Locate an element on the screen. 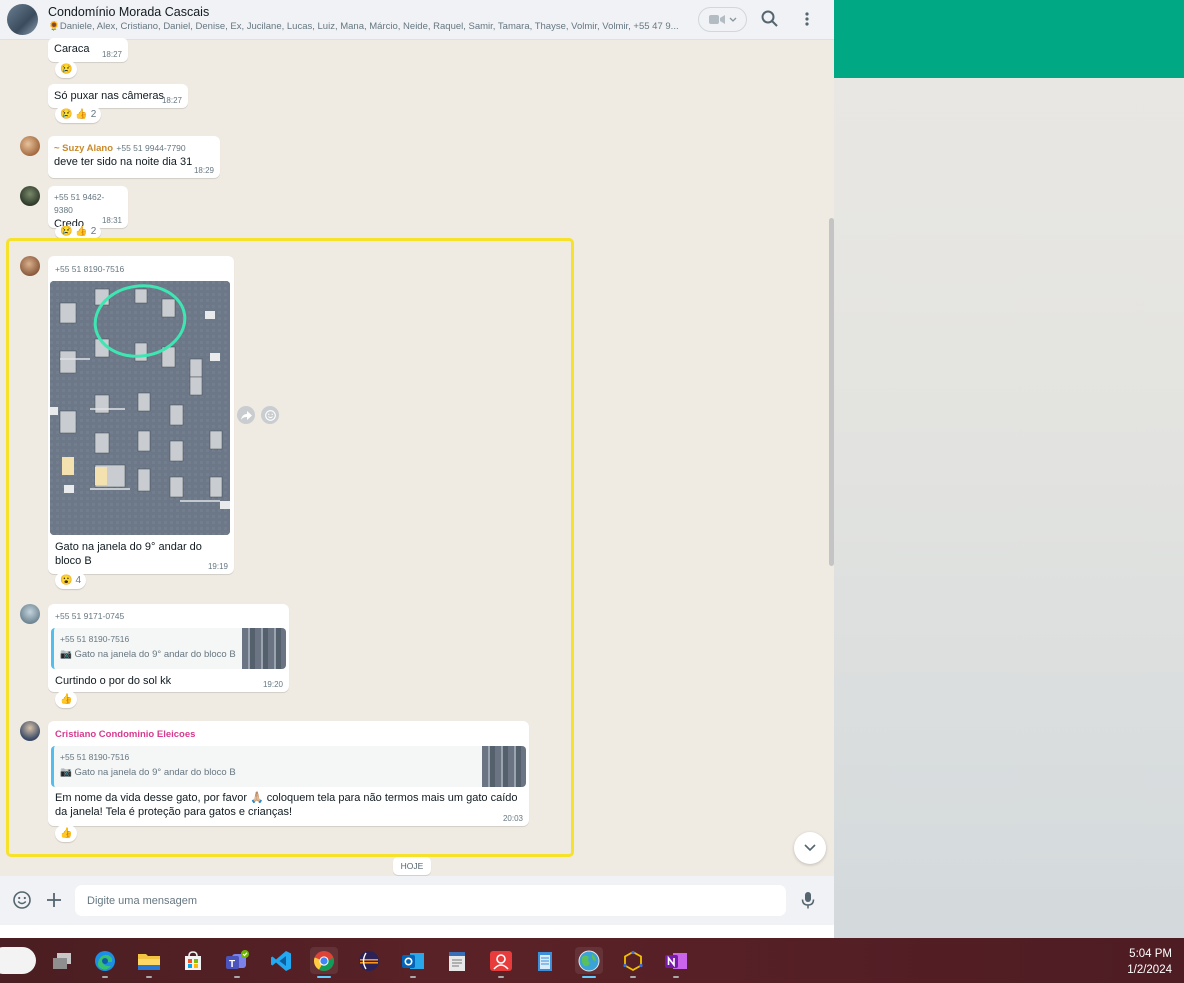  message-composer is located at coordinates (417, 900).